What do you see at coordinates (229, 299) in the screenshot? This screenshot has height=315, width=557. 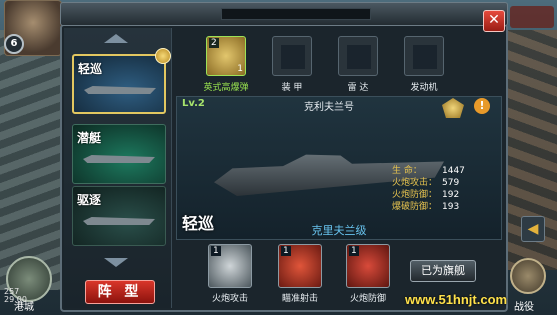 I see `skill-label: 火炮攻击` at bounding box center [229, 299].